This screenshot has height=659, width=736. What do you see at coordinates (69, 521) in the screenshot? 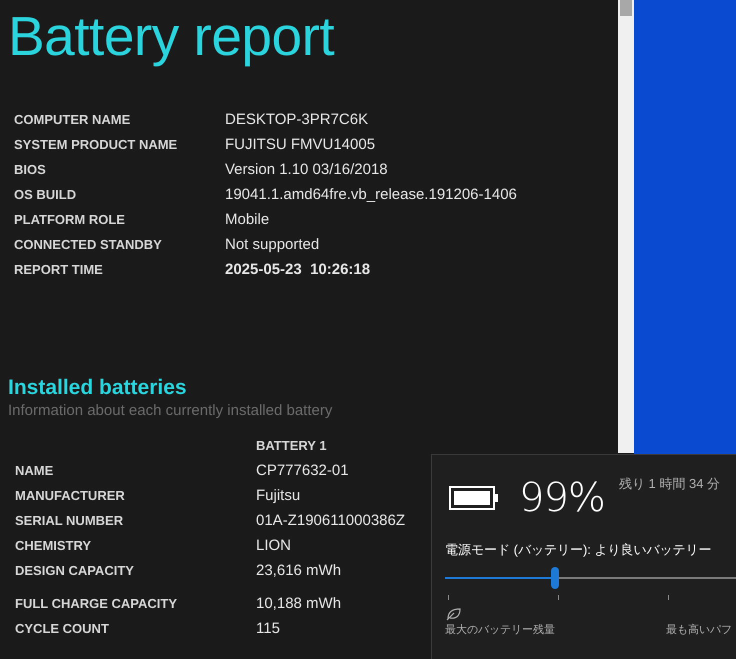
I see `field-label: SERIAL NUMBER` at bounding box center [69, 521].